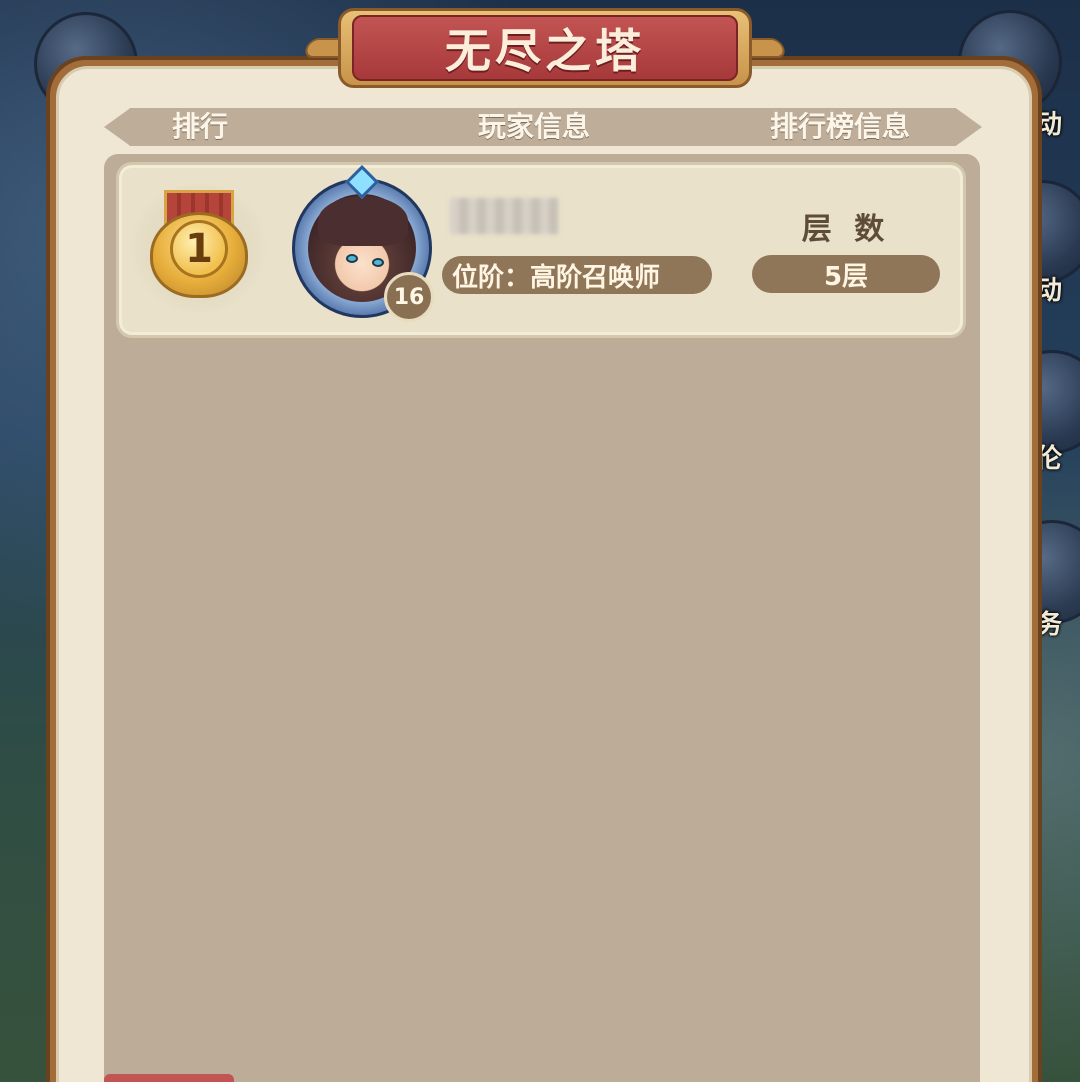  I want to click on bottom-tab-accent, so click(169, 1078).